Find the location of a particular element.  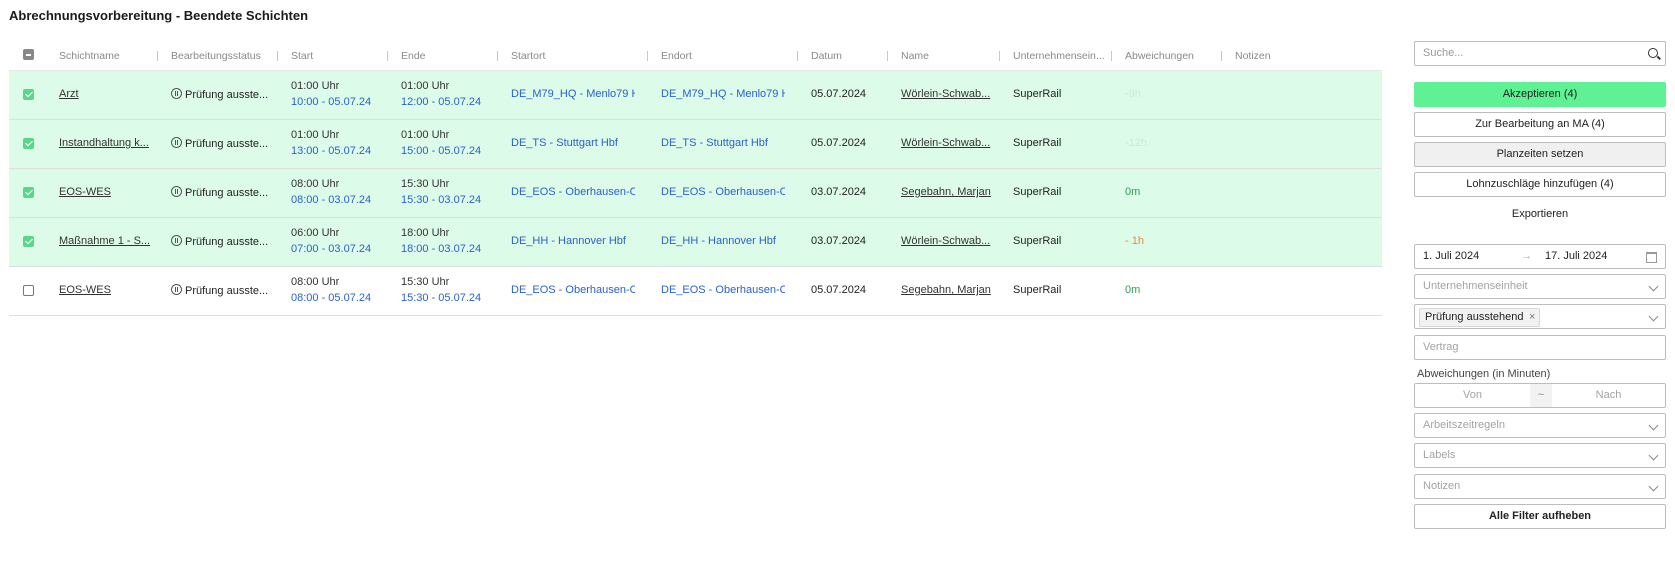

end-location: DE_TS - Stuttgart Hbf is located at coordinates (714, 143).